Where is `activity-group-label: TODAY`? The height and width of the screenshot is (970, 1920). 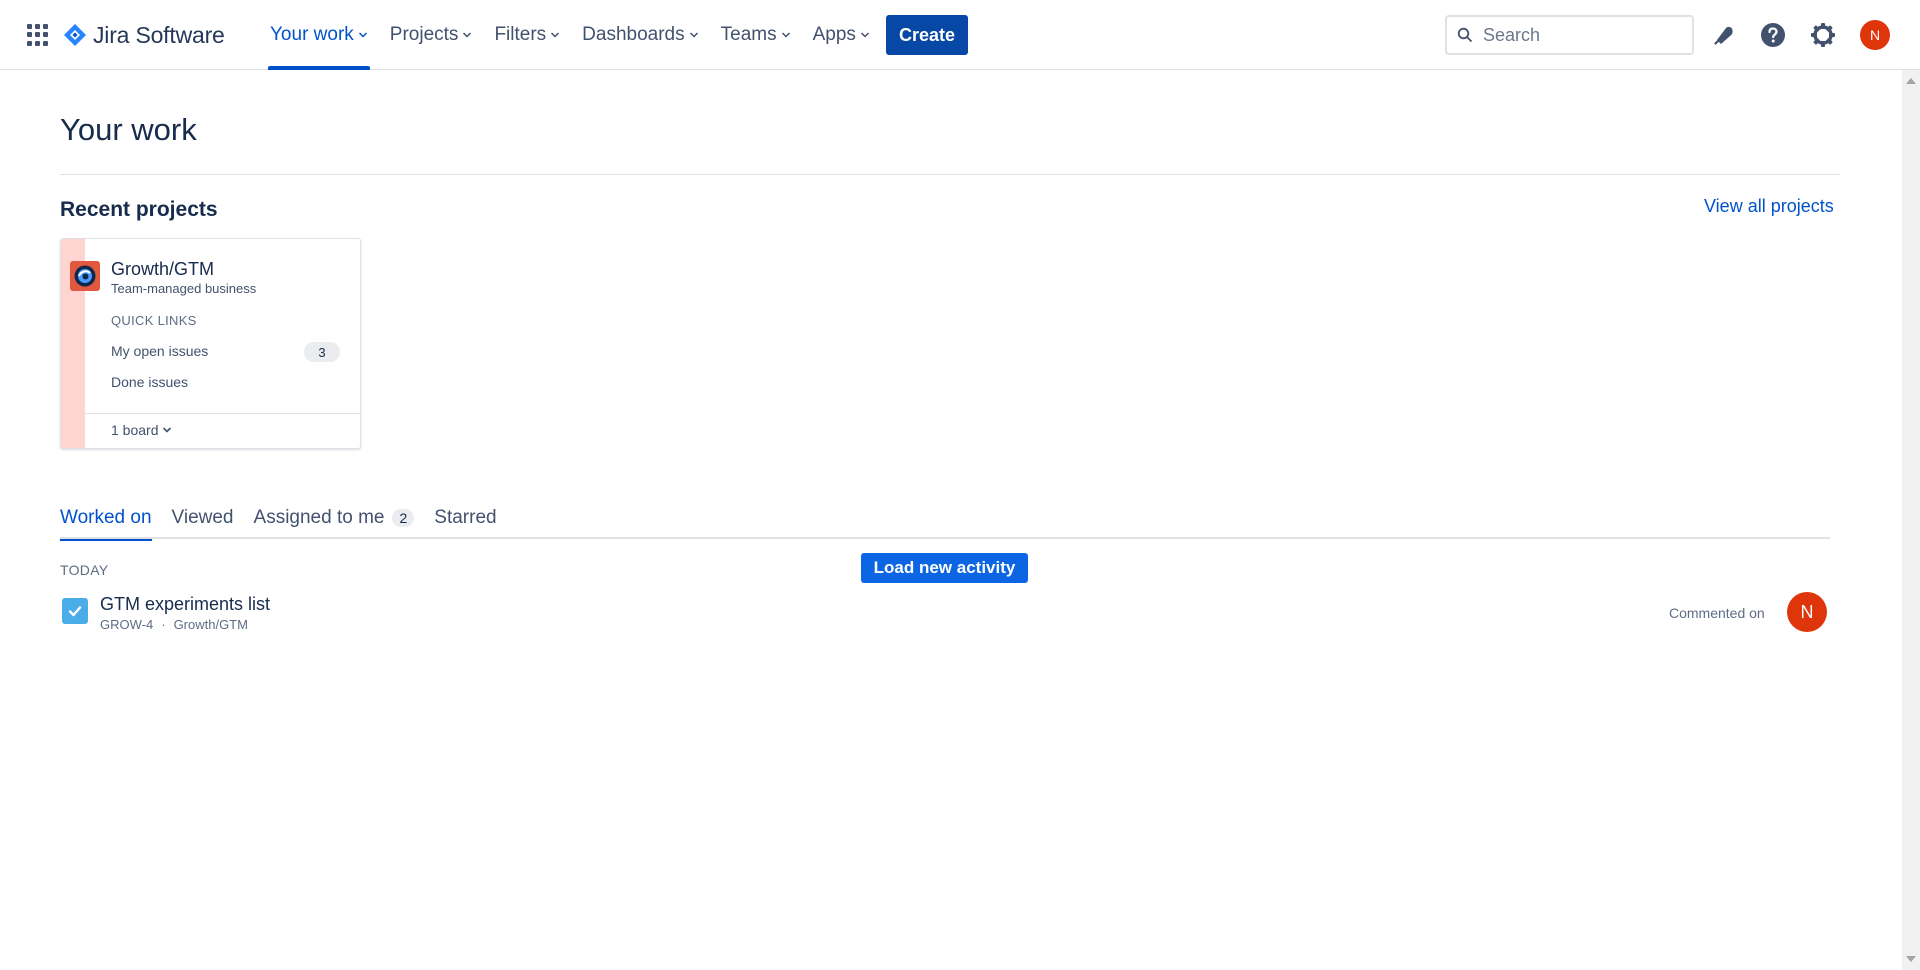
activity-group-label: TODAY is located at coordinates (84, 570).